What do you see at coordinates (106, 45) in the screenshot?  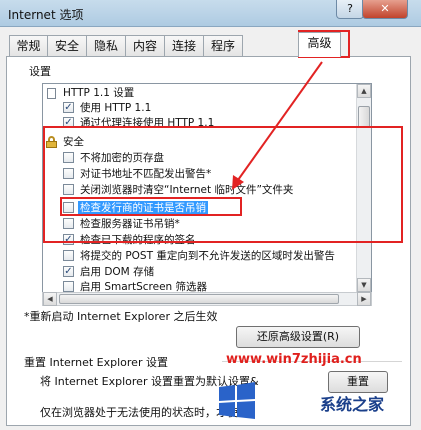 I see `tab-privacy: 隐私` at bounding box center [106, 45].